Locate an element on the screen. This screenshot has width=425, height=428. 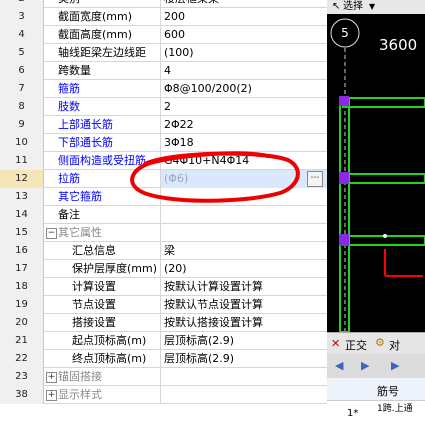
row-number: 6 is located at coordinates (22, 71).